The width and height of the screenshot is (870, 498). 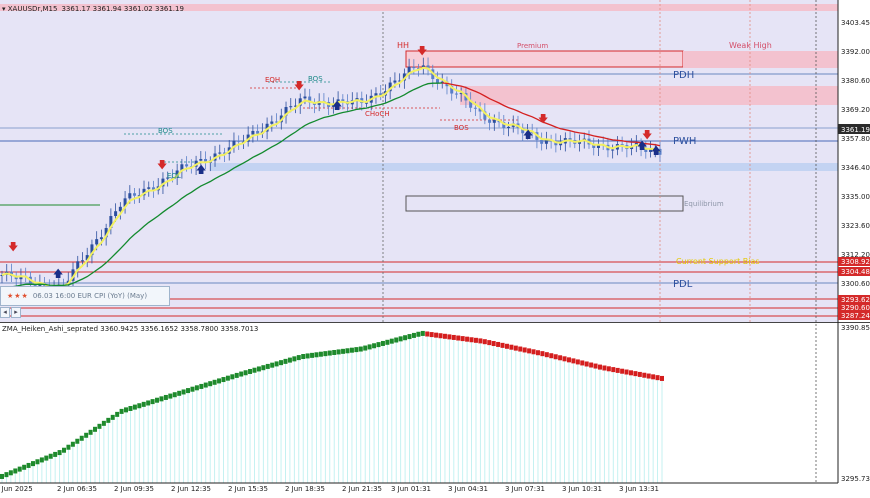 What do you see at coordinates (403, 45) in the screenshot?
I see `hh-label: HH` at bounding box center [403, 45].